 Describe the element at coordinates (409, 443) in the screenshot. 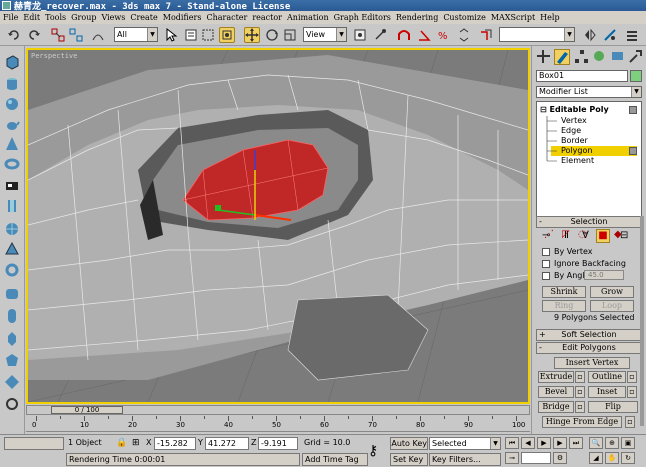

I see `auto-key-button: Auto Key` at that location.